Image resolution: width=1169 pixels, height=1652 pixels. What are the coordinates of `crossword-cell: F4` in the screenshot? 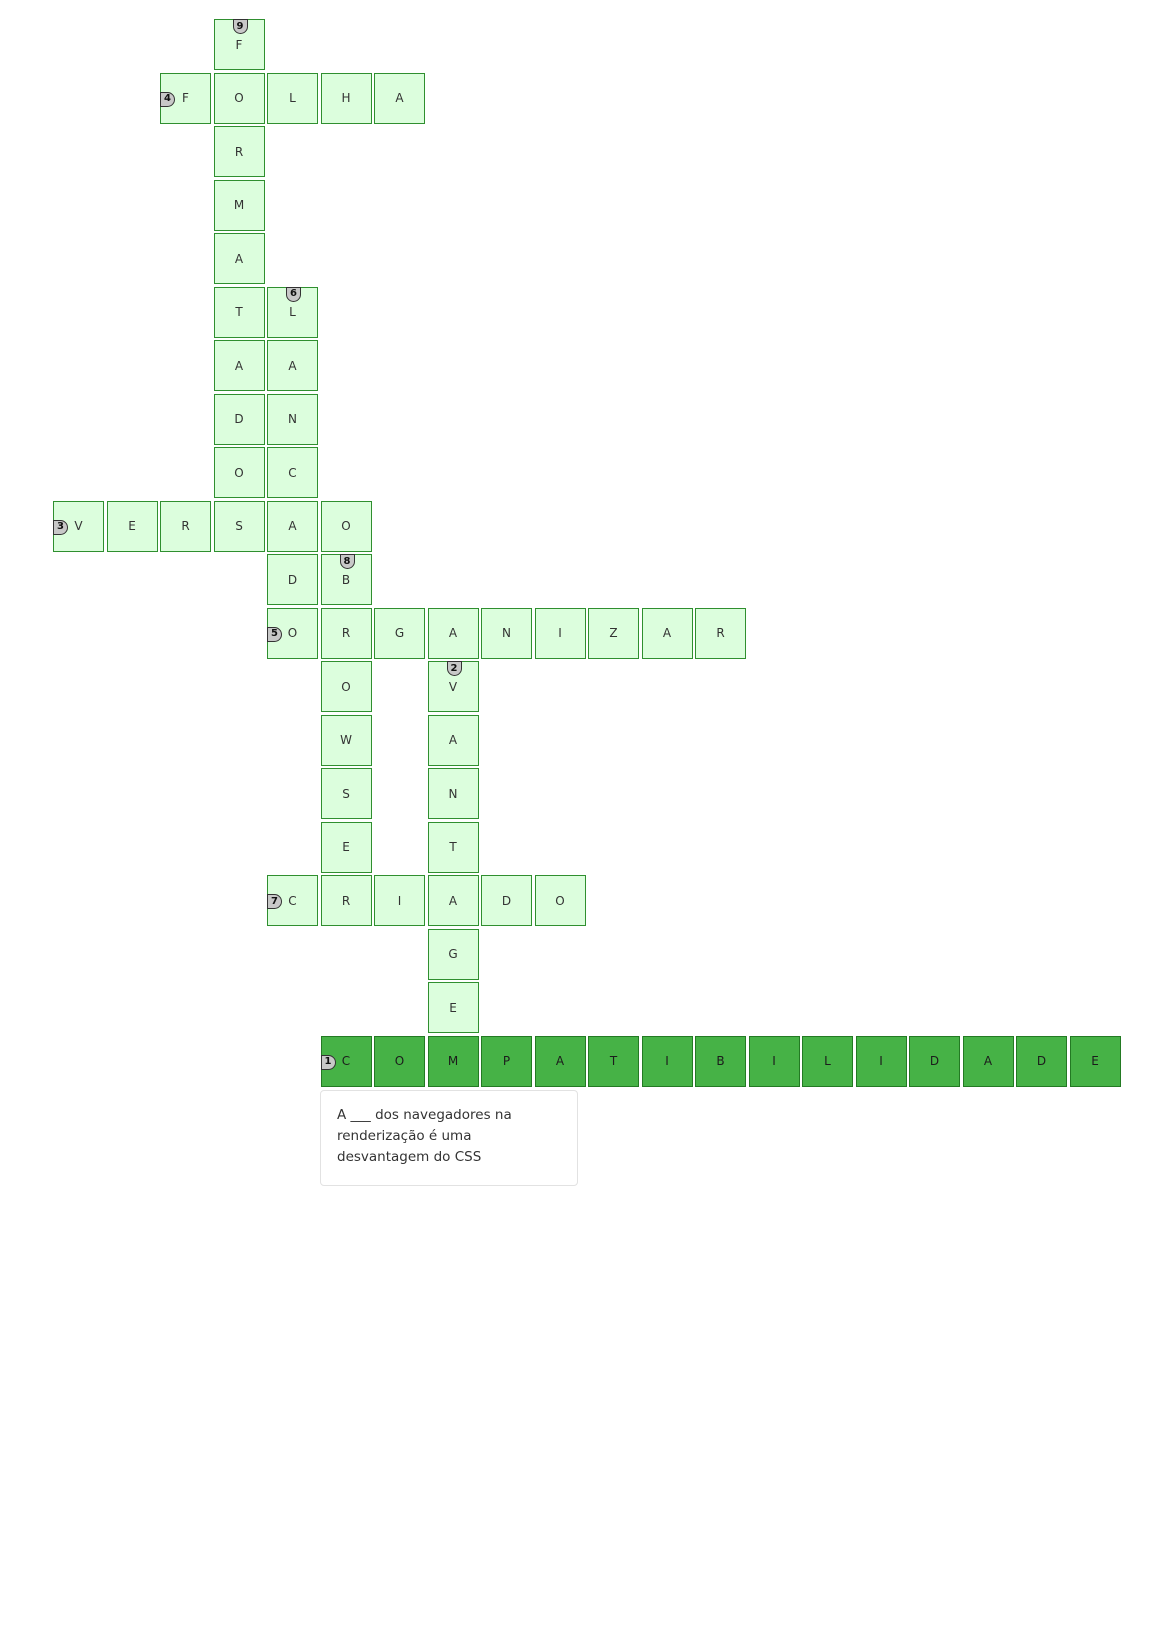 It's located at (185, 98).